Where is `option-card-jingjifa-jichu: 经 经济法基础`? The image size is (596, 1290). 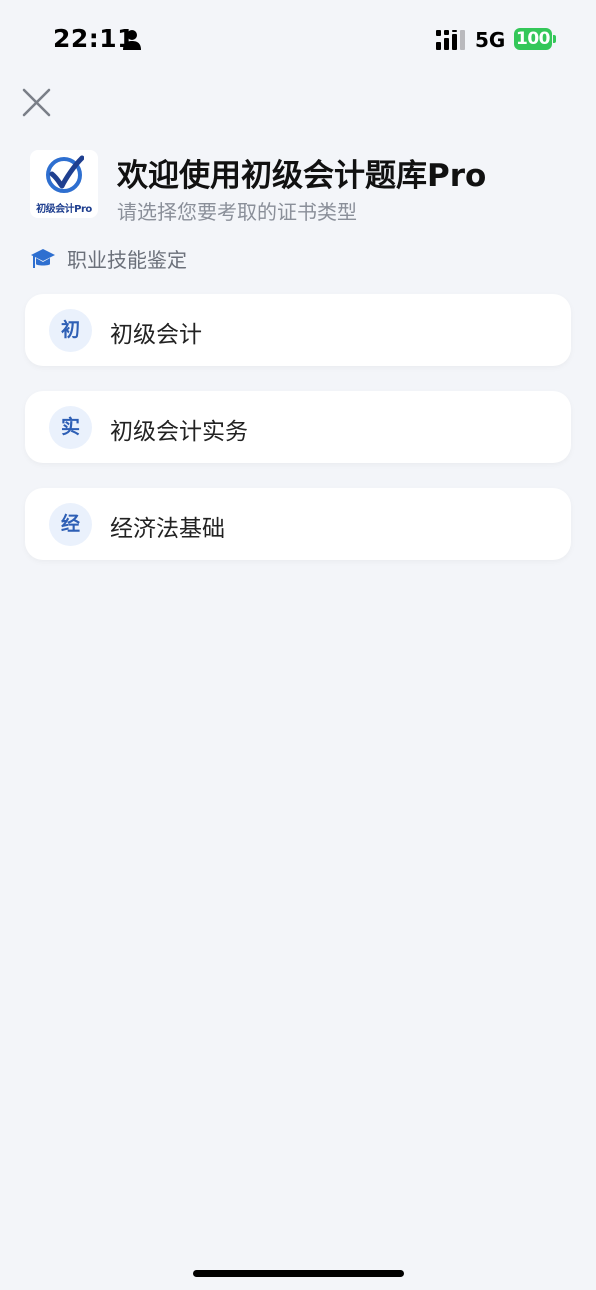 option-card-jingjifa-jichu: 经 经济法基础 is located at coordinates (298, 524).